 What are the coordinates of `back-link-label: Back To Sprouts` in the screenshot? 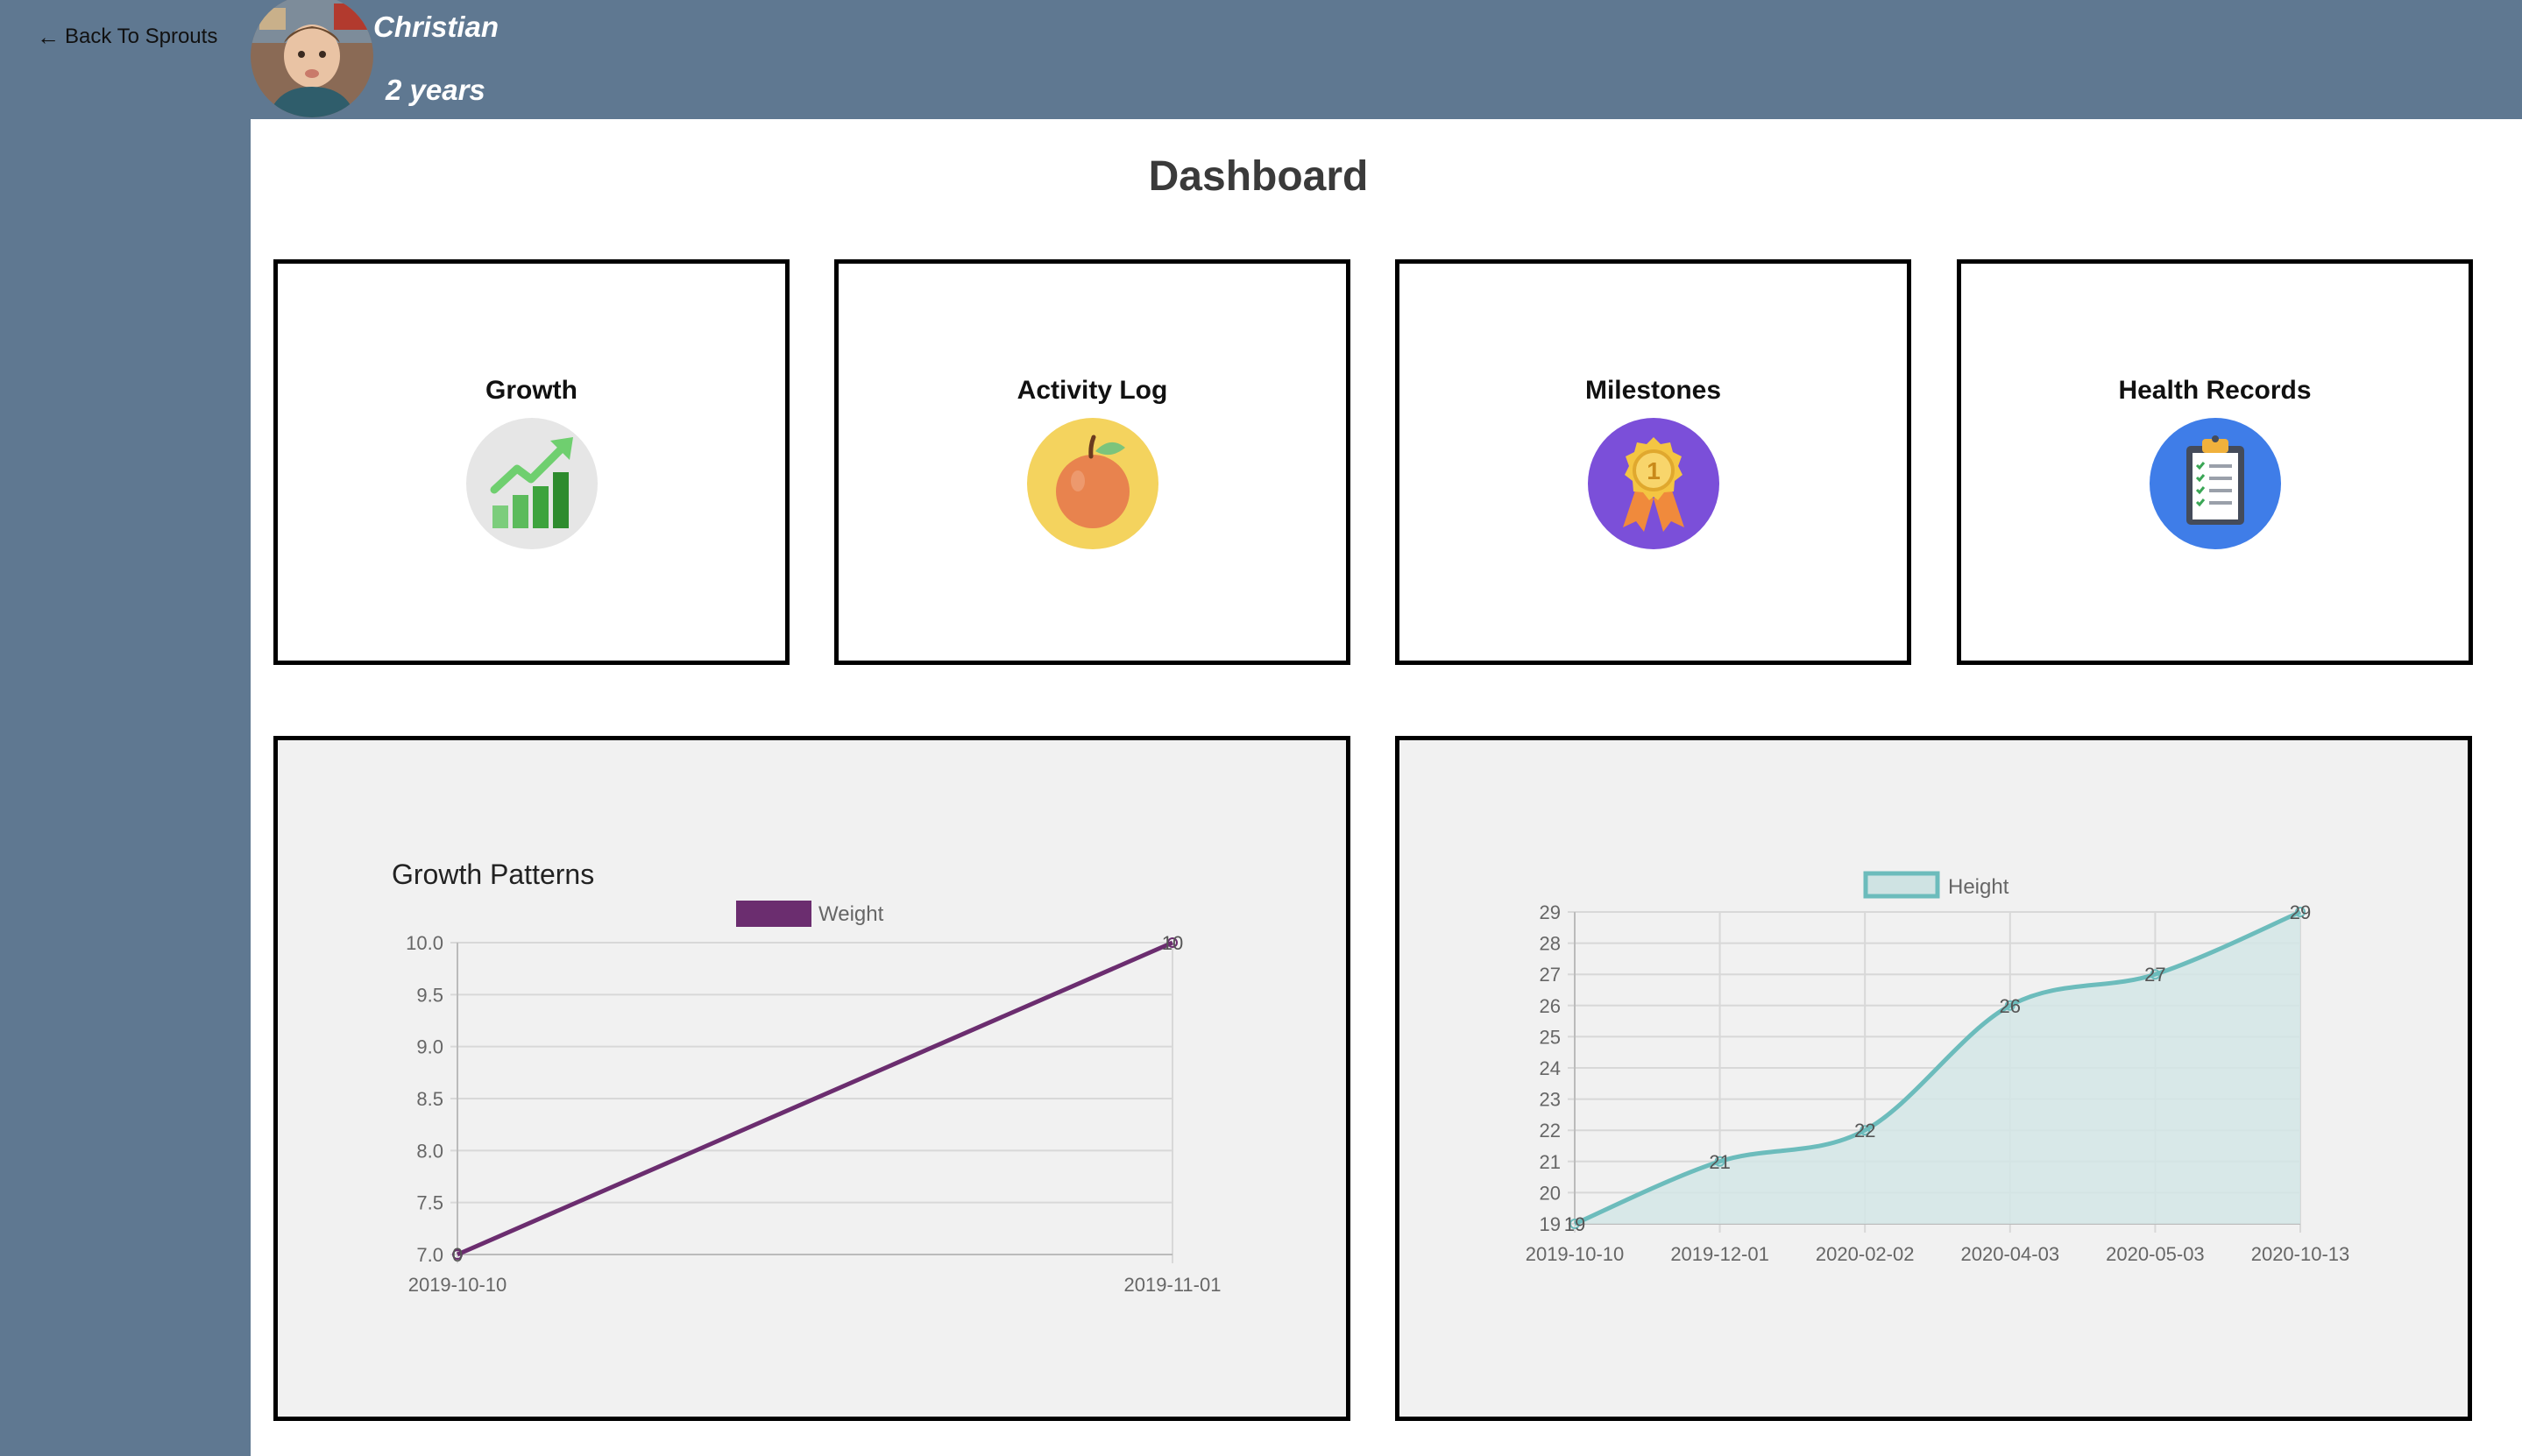 It's located at (141, 36).